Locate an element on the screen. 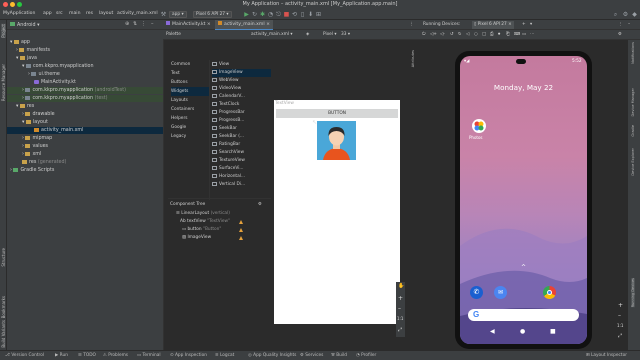  hammer-icon: ⚒ is located at coordinates (163, 14).